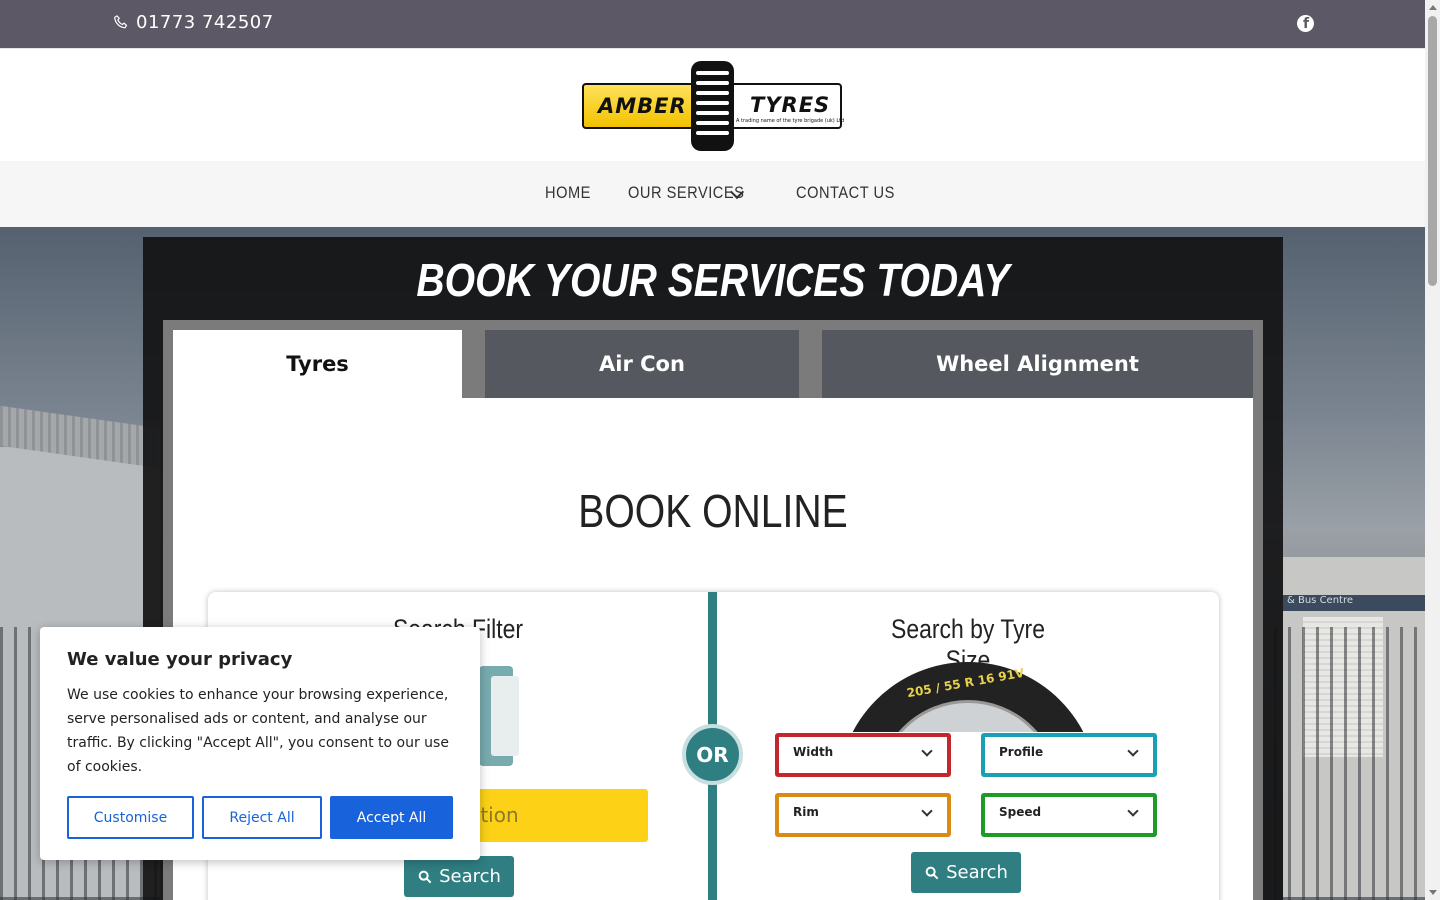  Describe the element at coordinates (845, 193) in the screenshot. I see `nav-contact-us: CONTACT US` at that location.